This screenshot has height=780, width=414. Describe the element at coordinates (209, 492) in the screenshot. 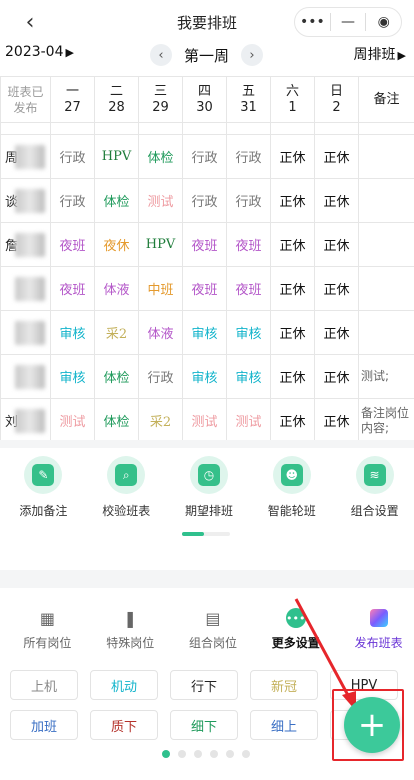

I see `tool-calendar-clock-button: ◷ 期望排班` at that location.